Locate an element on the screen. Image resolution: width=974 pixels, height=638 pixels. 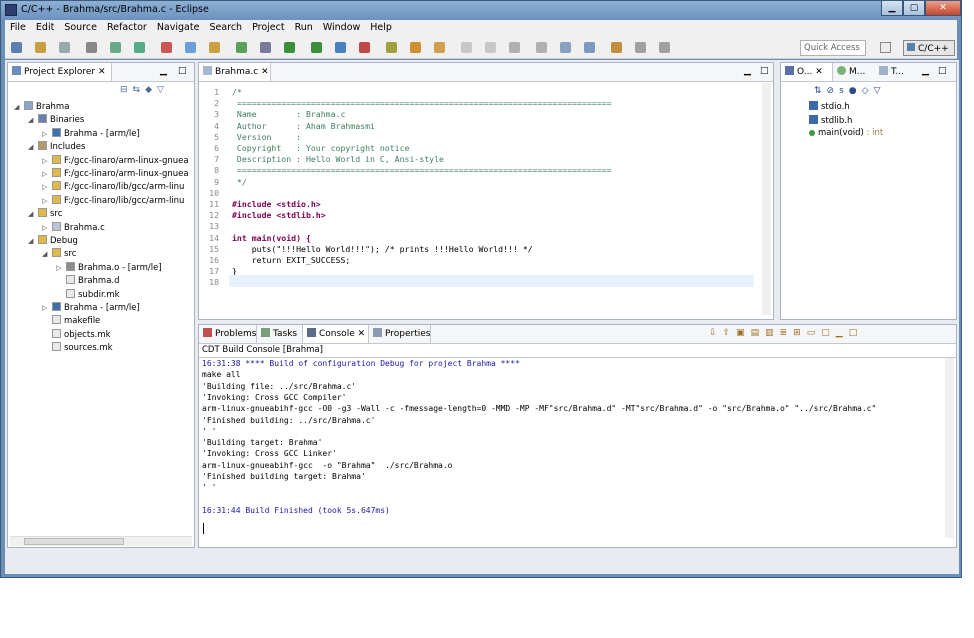
group-icon: ◇ is located at coordinates (868, 91).